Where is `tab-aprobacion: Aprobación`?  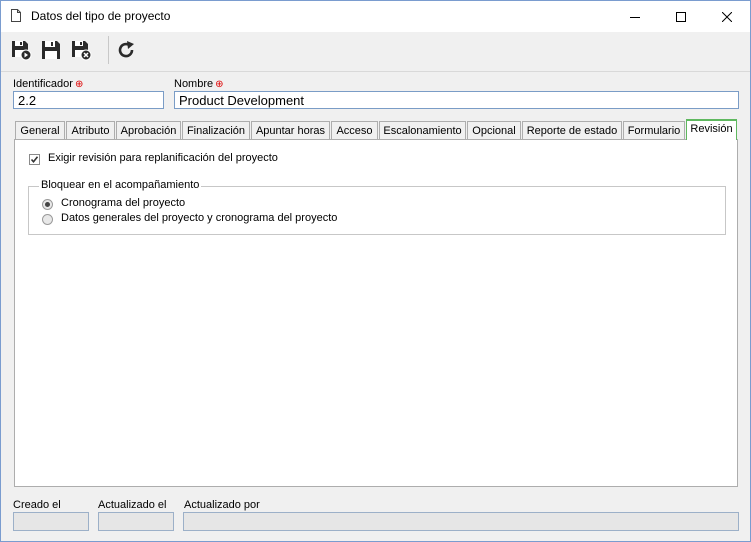 tab-aprobacion: Aprobación is located at coordinates (148, 130).